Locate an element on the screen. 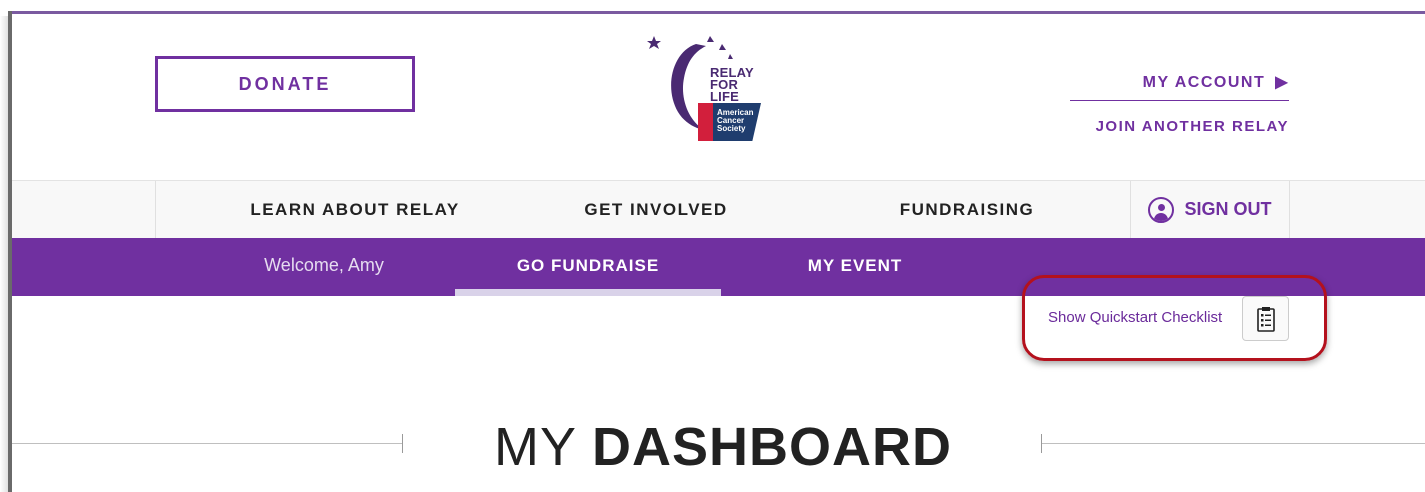  donate-button: DONATE is located at coordinates (285, 84).